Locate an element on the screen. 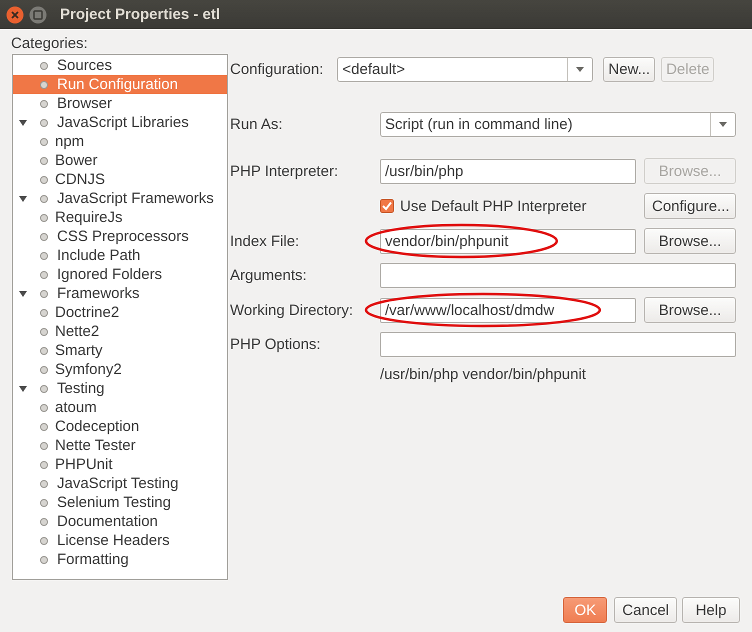 This screenshot has height=632, width=752. input-field: /var/www/localhost/dmdw is located at coordinates (508, 310).